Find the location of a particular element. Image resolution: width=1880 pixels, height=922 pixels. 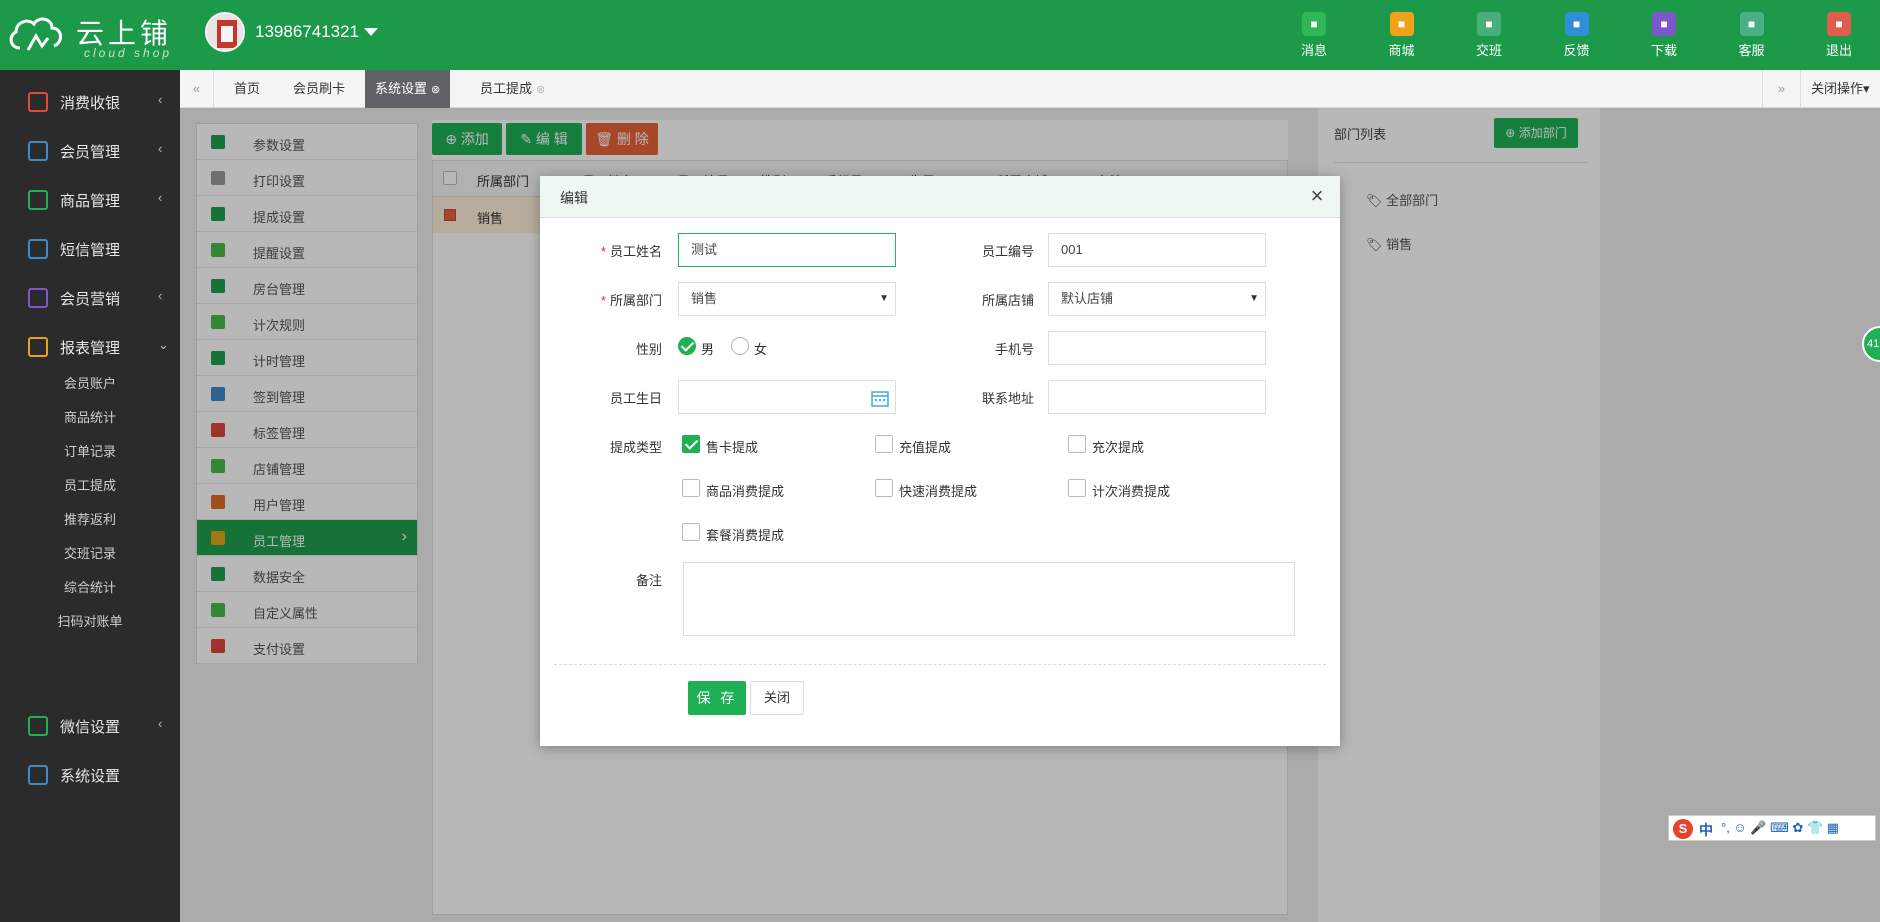

close-icon: × is located at coordinates (1317, 196).